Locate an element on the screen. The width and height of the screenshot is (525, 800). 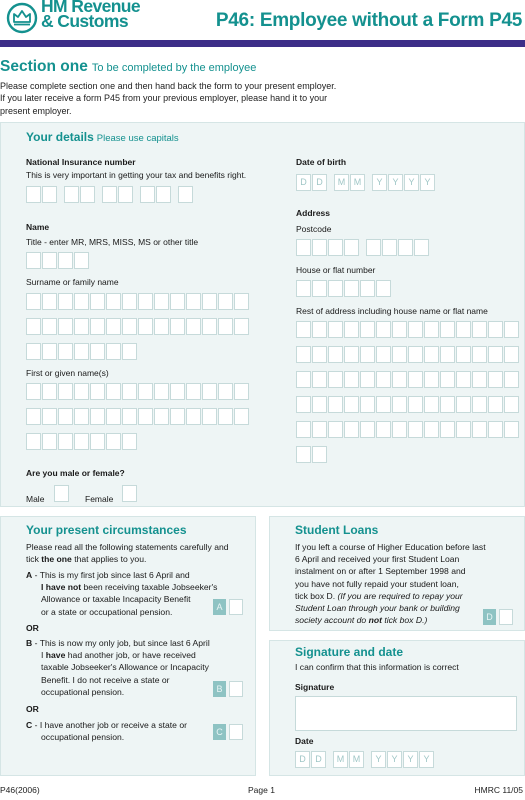
option-b-checkbox is located at coordinates (236, 689).